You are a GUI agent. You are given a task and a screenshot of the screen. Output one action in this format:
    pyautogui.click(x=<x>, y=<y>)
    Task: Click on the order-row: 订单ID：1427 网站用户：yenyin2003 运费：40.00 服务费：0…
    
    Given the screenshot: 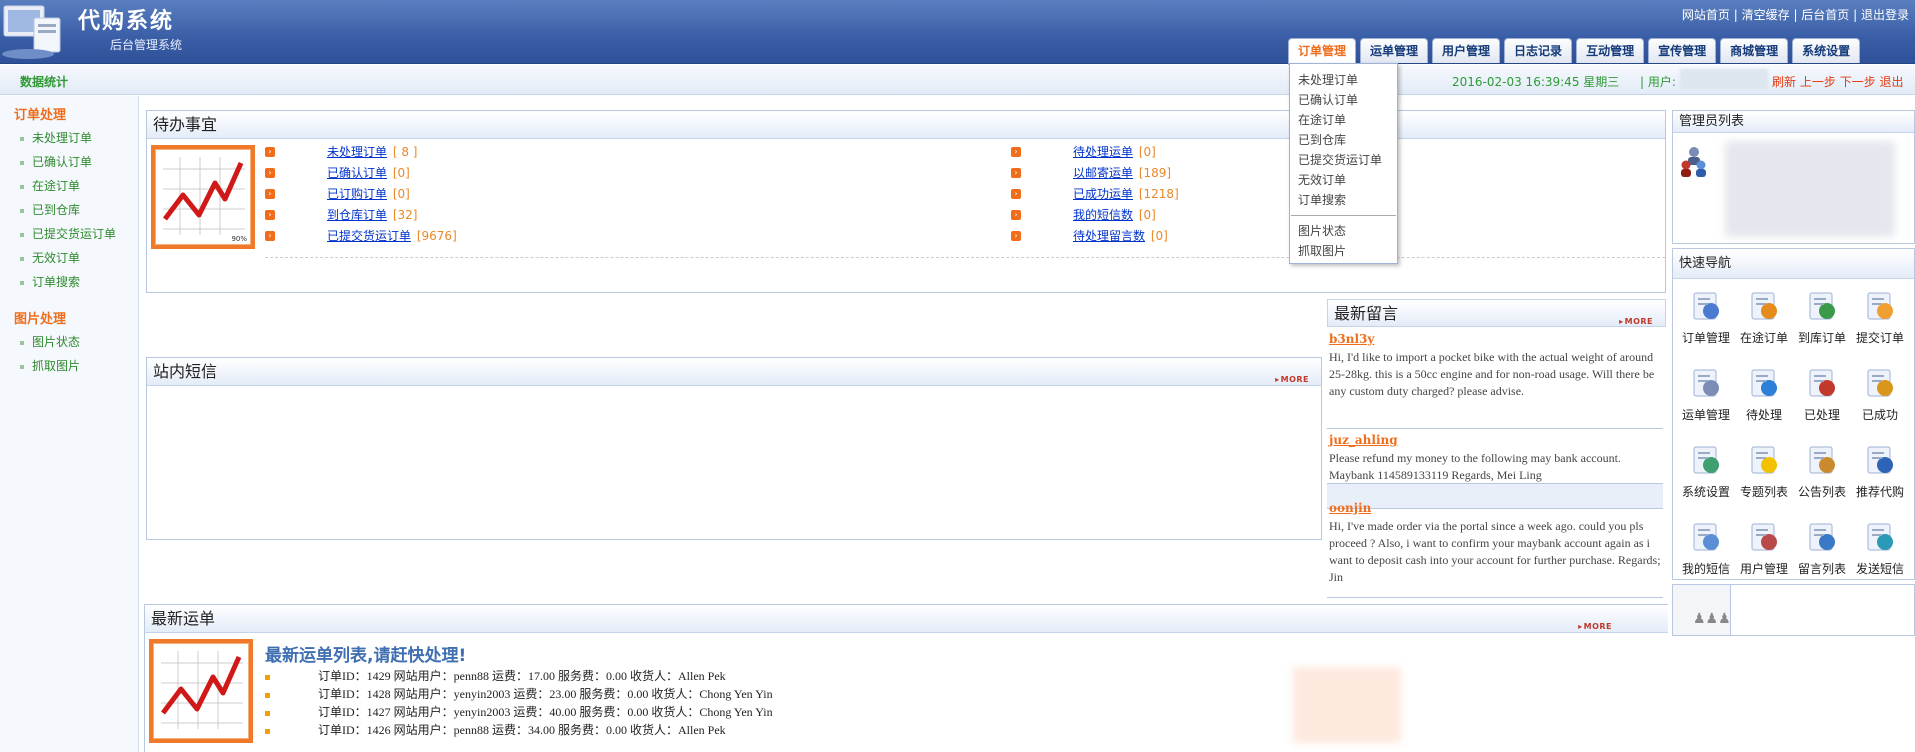 What is the action you would take?
    pyautogui.click(x=519, y=711)
    